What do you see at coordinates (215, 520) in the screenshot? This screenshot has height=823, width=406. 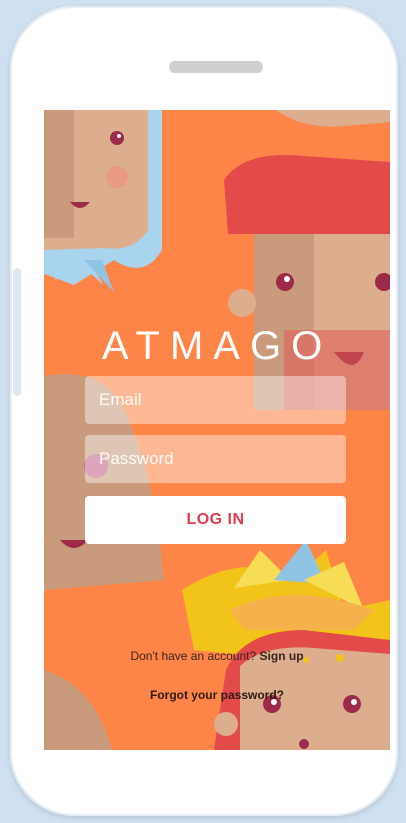 I see `login-button: LOG IN` at bounding box center [215, 520].